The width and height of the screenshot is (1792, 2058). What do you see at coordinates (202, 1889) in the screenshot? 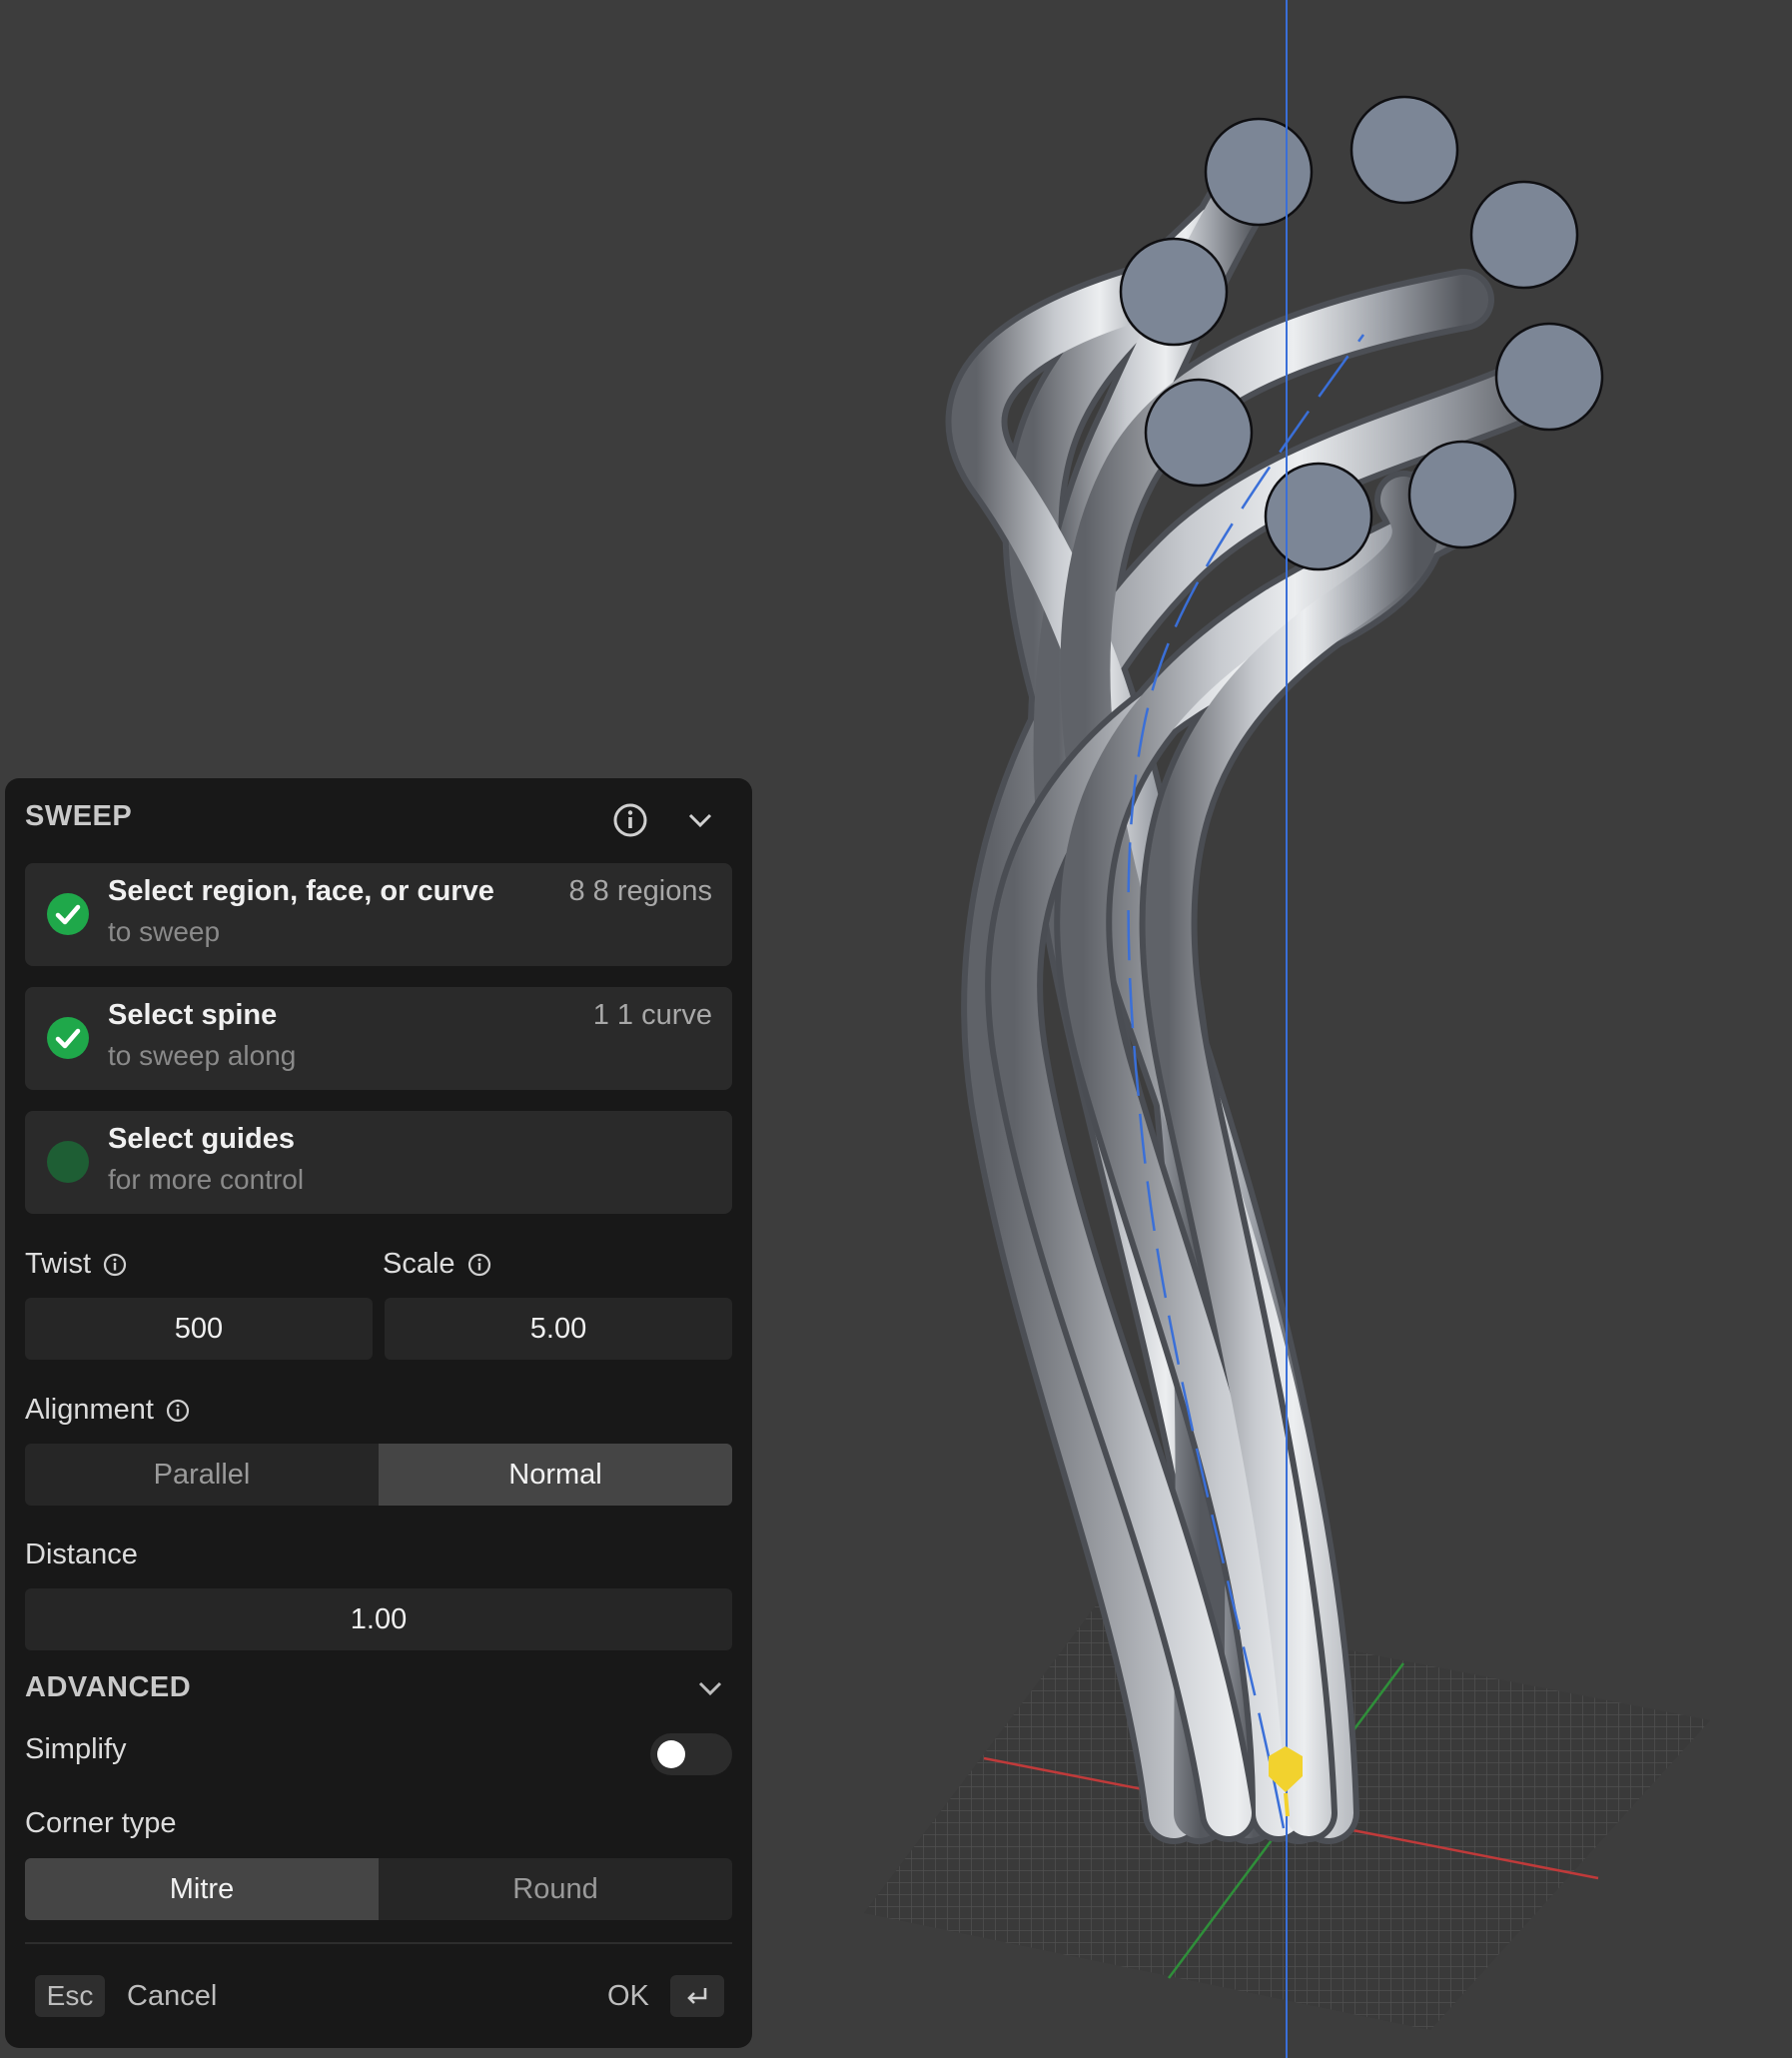
I see `corner-mitre-option: Mitre` at bounding box center [202, 1889].